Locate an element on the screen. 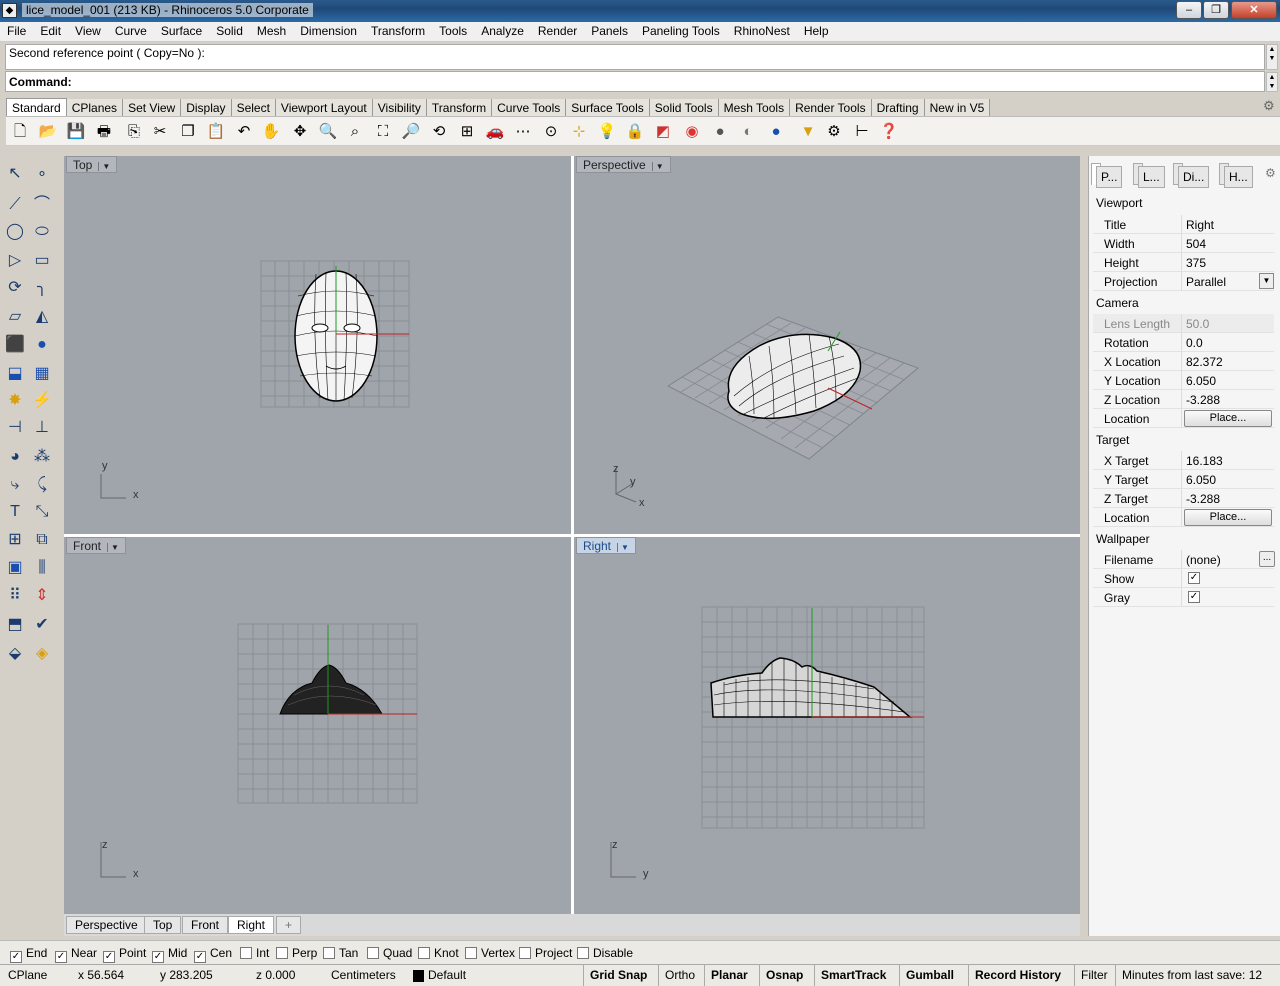 The height and width of the screenshot is (986, 1280). osnap-tan-checkbox is located at coordinates (329, 953).